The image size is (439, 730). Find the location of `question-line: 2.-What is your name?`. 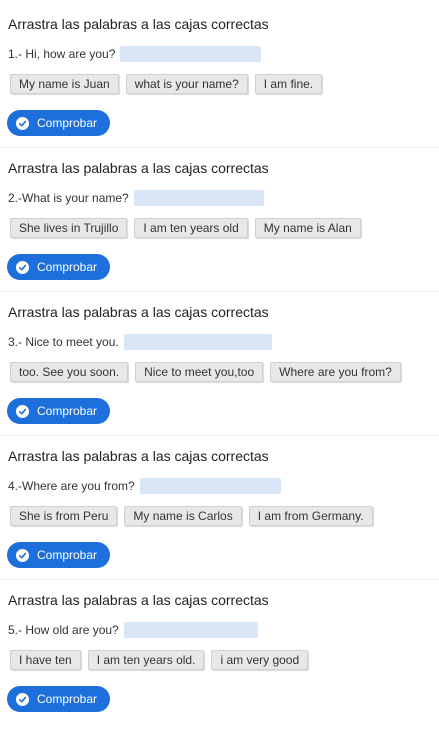

question-line: 2.-What is your name? is located at coordinates (136, 198).